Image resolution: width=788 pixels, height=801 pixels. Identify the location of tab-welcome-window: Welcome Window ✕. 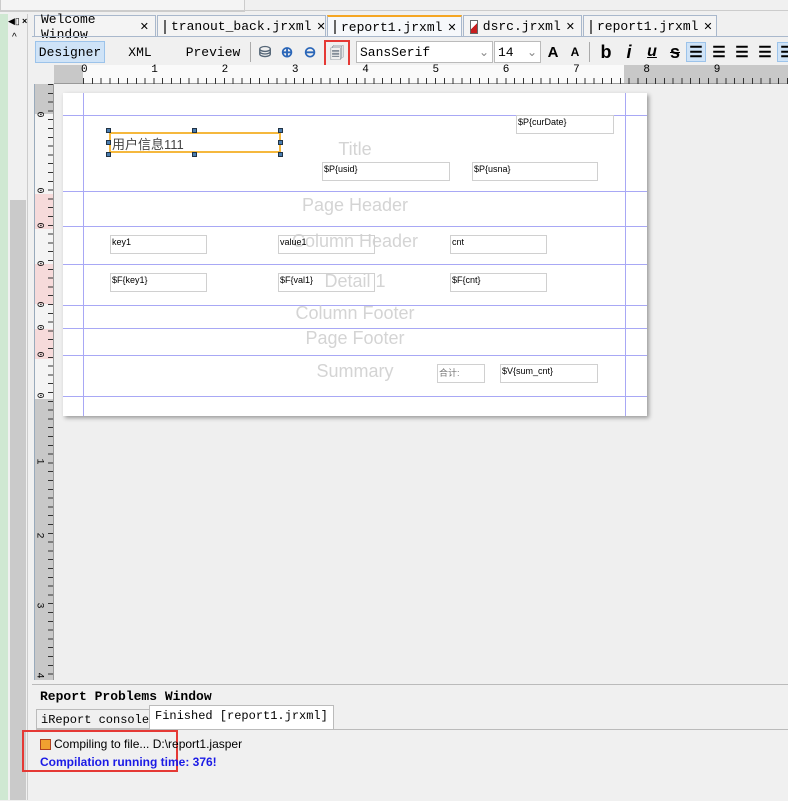
(95, 27).